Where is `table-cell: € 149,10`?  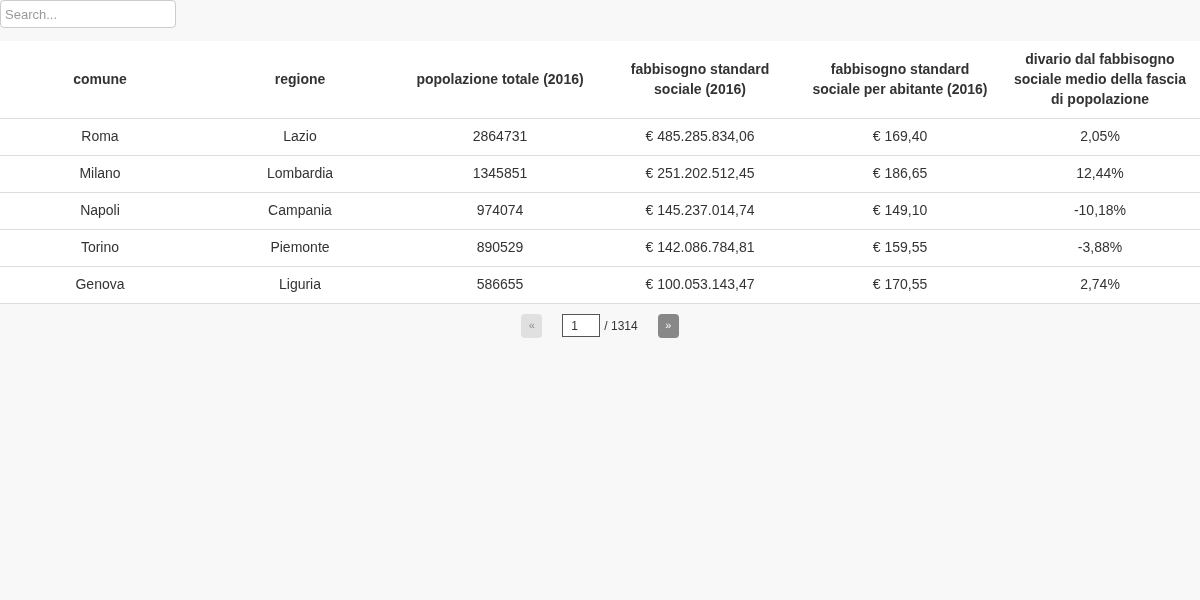
table-cell: € 149,10 is located at coordinates (900, 210).